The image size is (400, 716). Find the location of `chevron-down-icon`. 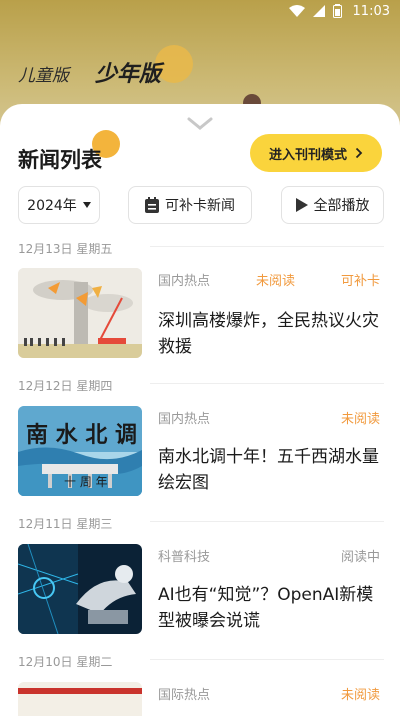

chevron-down-icon is located at coordinates (200, 124).